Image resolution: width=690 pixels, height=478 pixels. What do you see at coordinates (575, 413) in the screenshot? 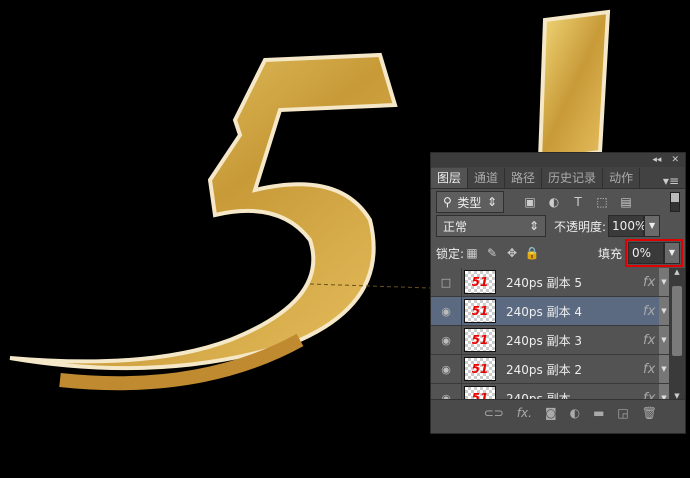
I see `new-adjustment-icon: ◐` at bounding box center [575, 413].